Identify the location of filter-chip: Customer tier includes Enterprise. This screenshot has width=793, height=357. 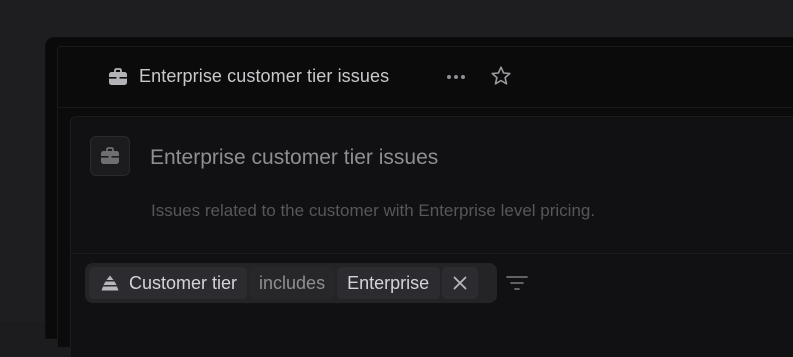
(291, 283).